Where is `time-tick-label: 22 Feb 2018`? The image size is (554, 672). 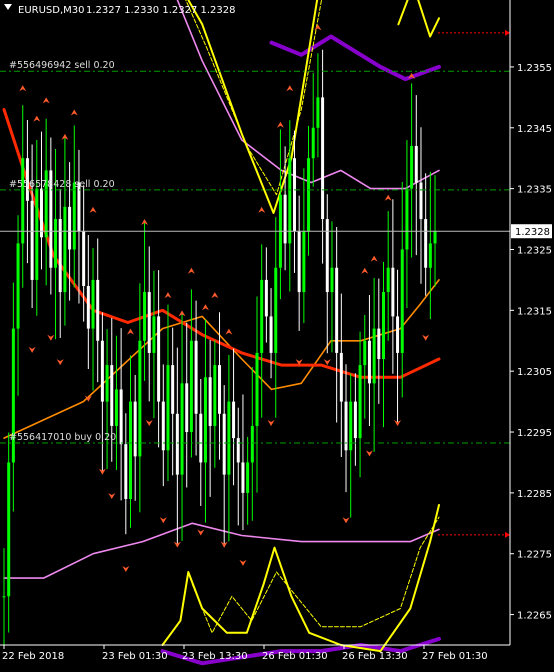 time-tick-label: 22 Feb 2018 is located at coordinates (33, 656).